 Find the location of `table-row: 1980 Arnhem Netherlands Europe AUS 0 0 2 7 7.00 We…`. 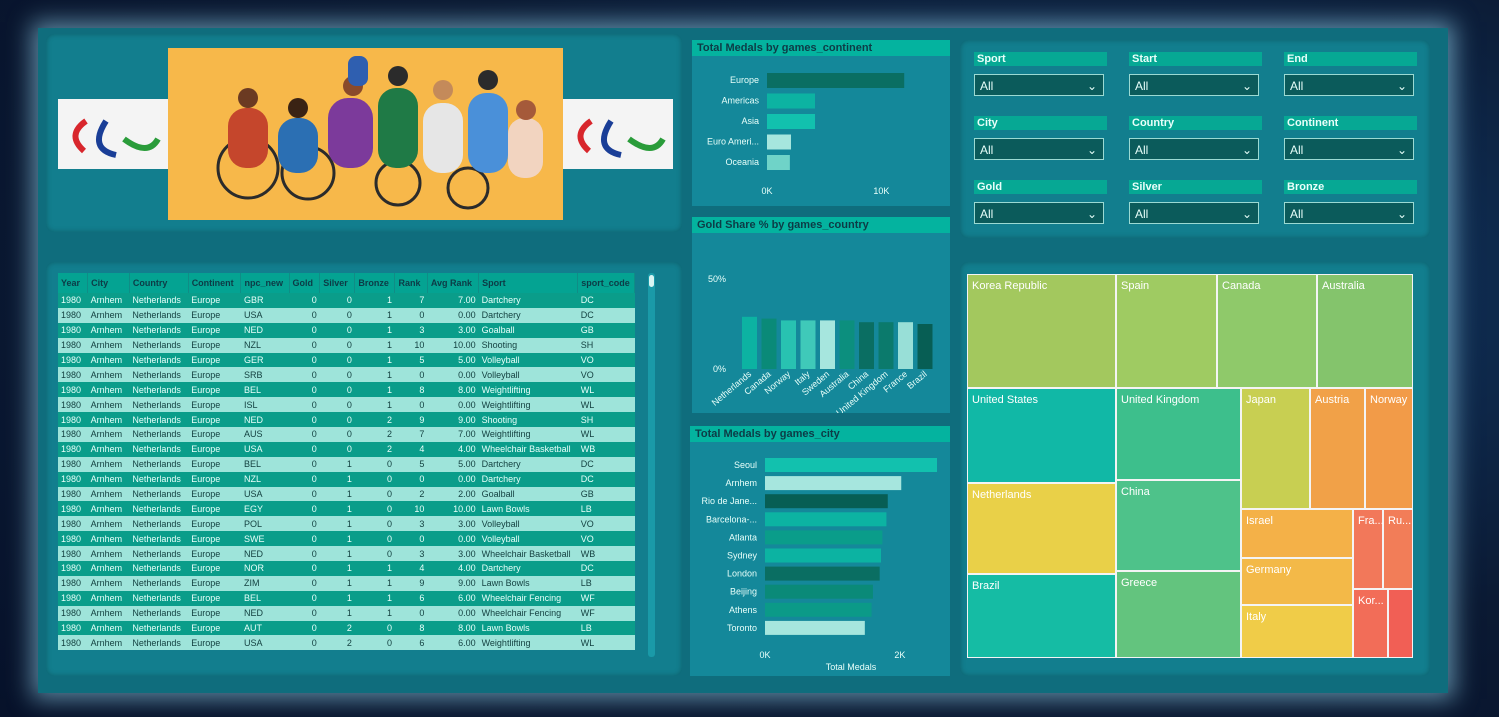

table-row: 1980 Arnhem Netherlands Europe AUS 0 0 2 7 7.00 We… is located at coordinates (346, 434).